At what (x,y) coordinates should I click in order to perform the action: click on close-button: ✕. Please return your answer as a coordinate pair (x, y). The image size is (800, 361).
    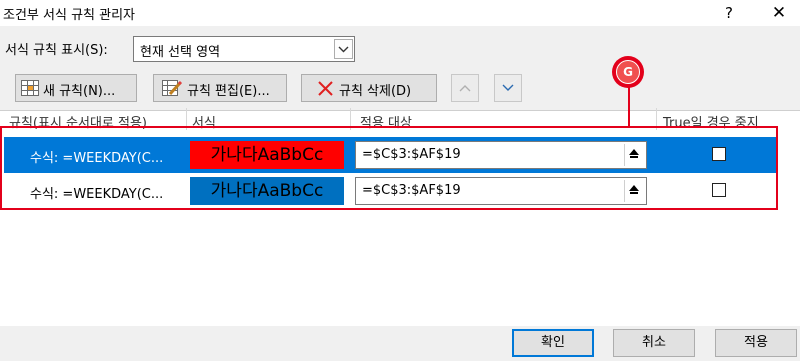
    Looking at the image, I should click on (779, 13).